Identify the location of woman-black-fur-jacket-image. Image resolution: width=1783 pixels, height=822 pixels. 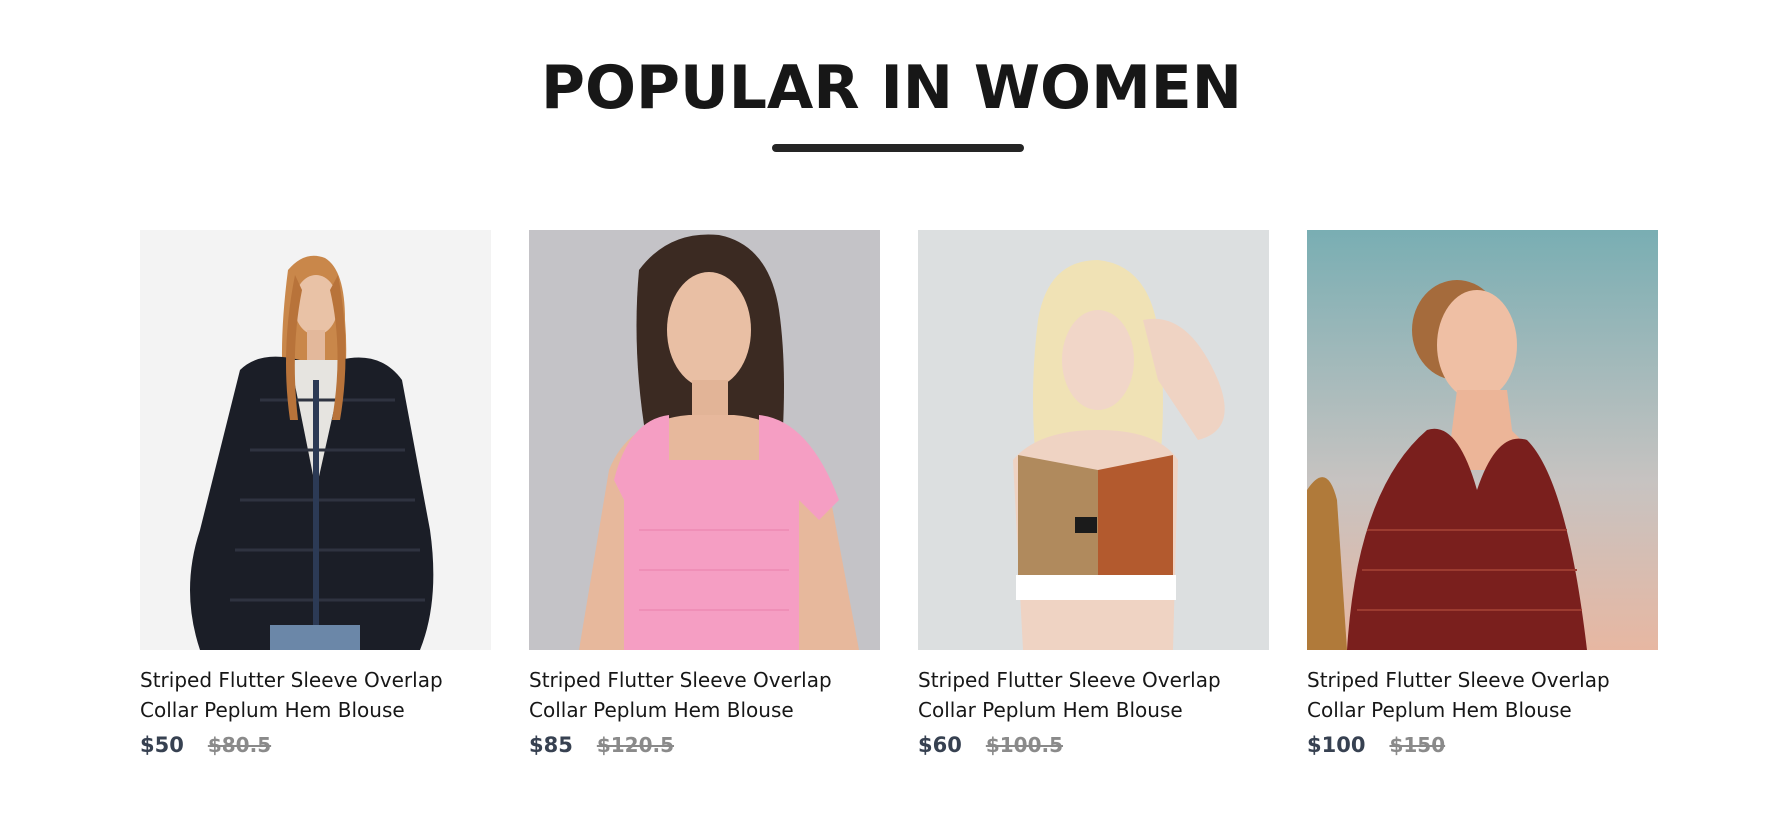
(315, 440).